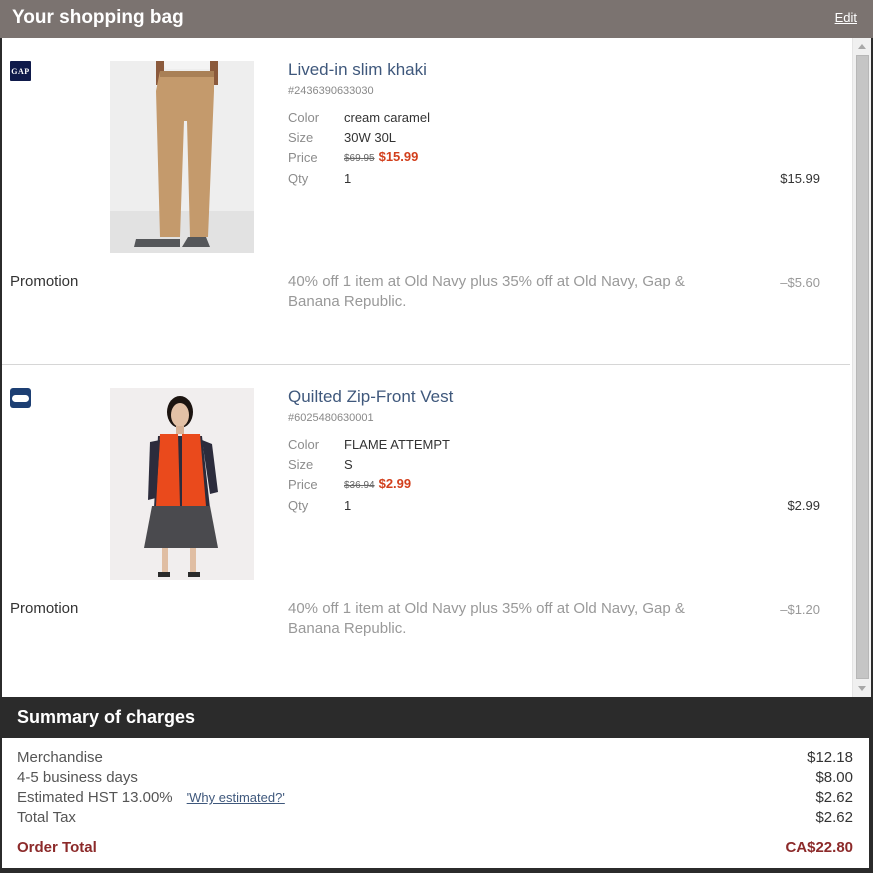 The height and width of the screenshot is (873, 873). Describe the element at coordinates (106, 717) in the screenshot. I see `summary-title: Summary of charges` at that location.